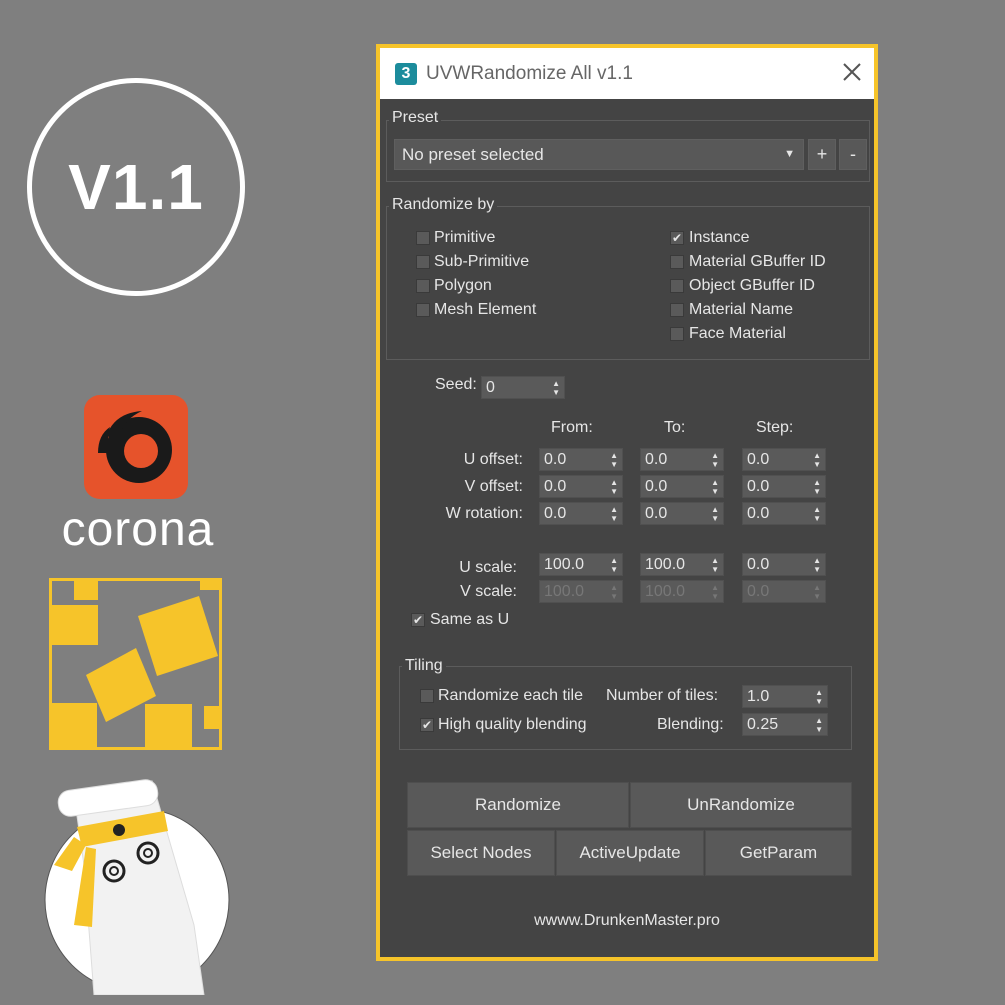  I want to click on same-as-u-label: Same as U, so click(470, 619).